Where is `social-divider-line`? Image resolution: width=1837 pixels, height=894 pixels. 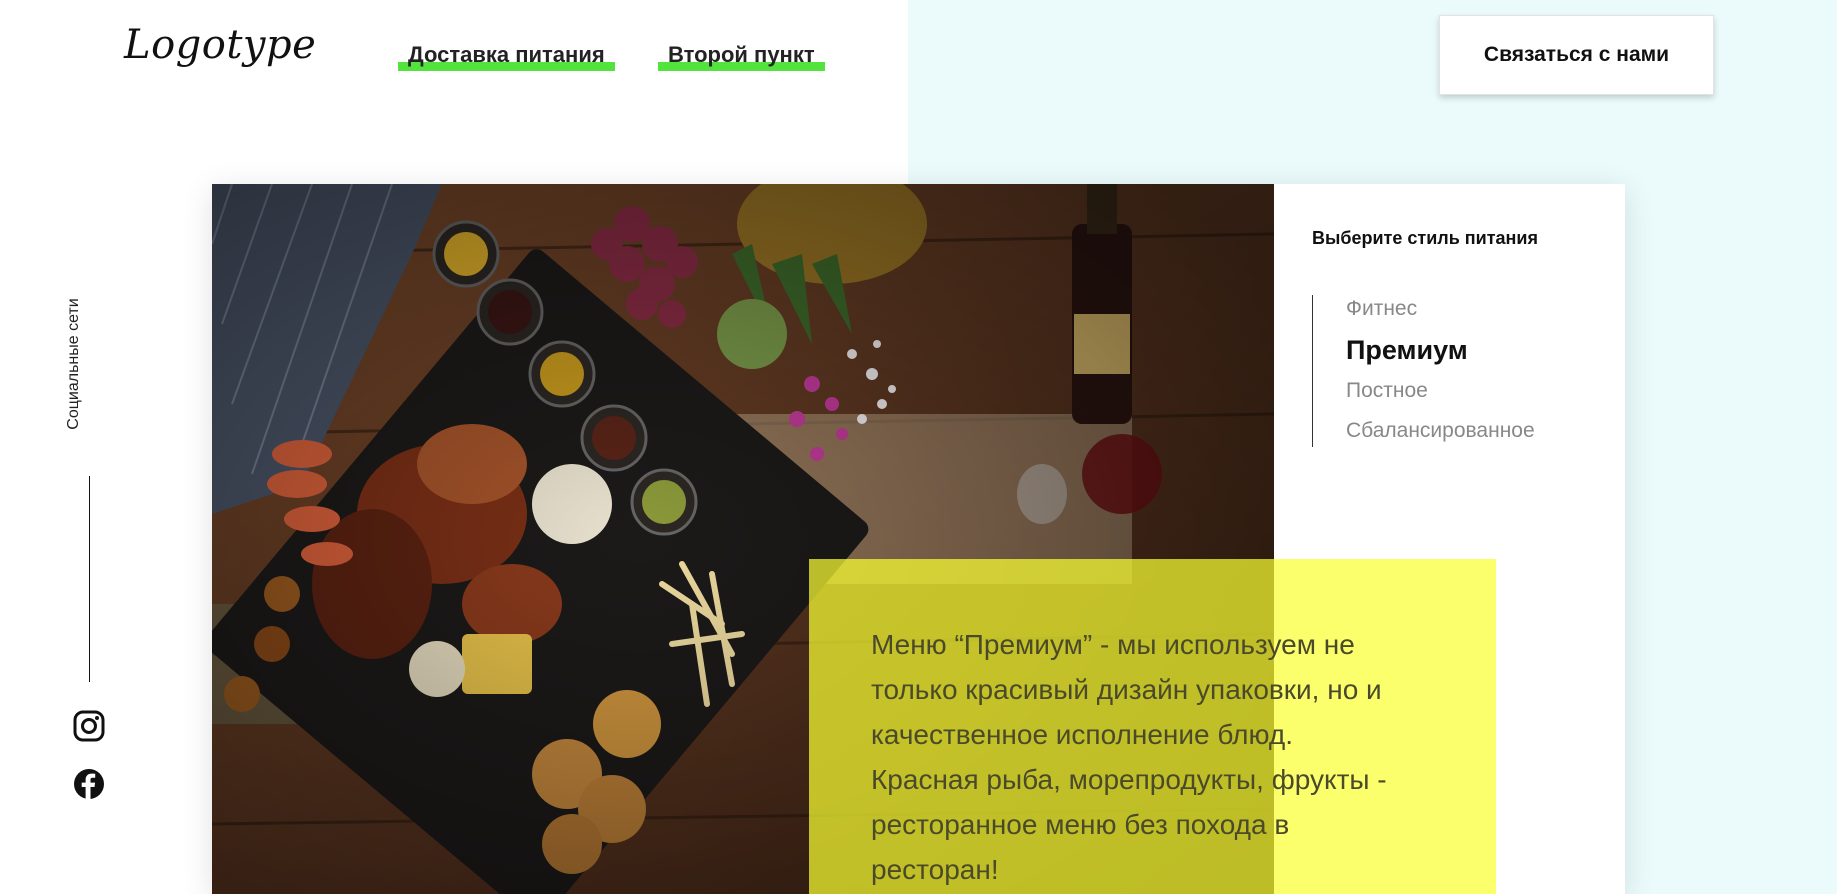 social-divider-line is located at coordinates (89, 579).